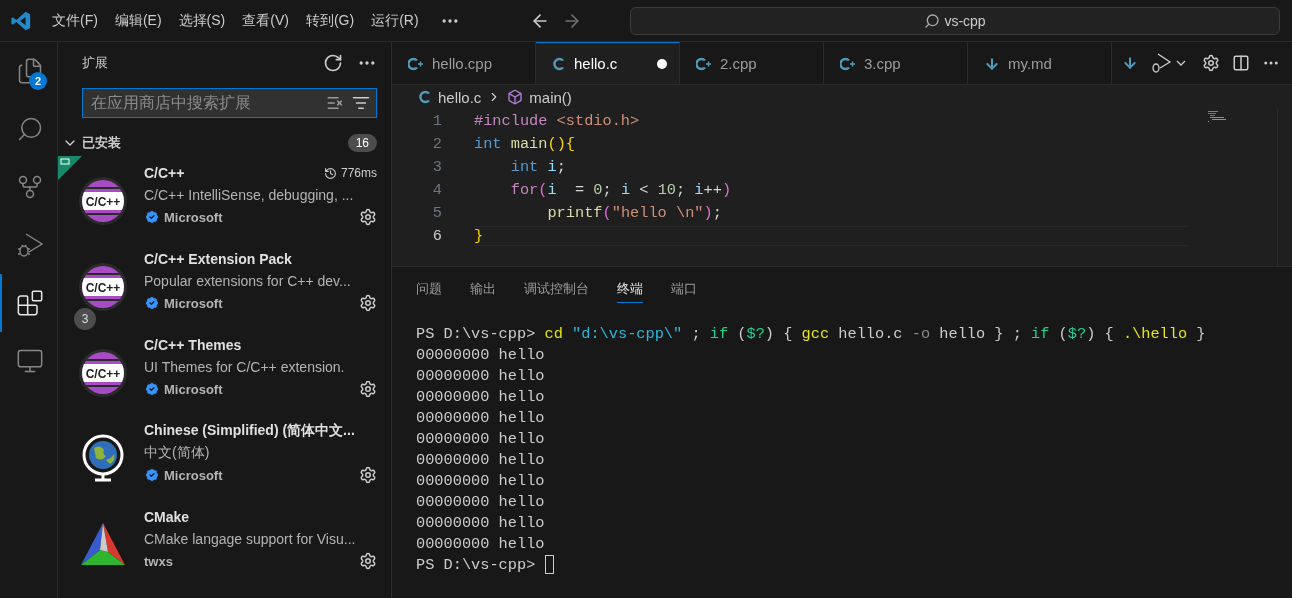 This screenshot has width=1292, height=598. What do you see at coordinates (483, 288) in the screenshot?
I see `panel-tab: 输出` at bounding box center [483, 288].